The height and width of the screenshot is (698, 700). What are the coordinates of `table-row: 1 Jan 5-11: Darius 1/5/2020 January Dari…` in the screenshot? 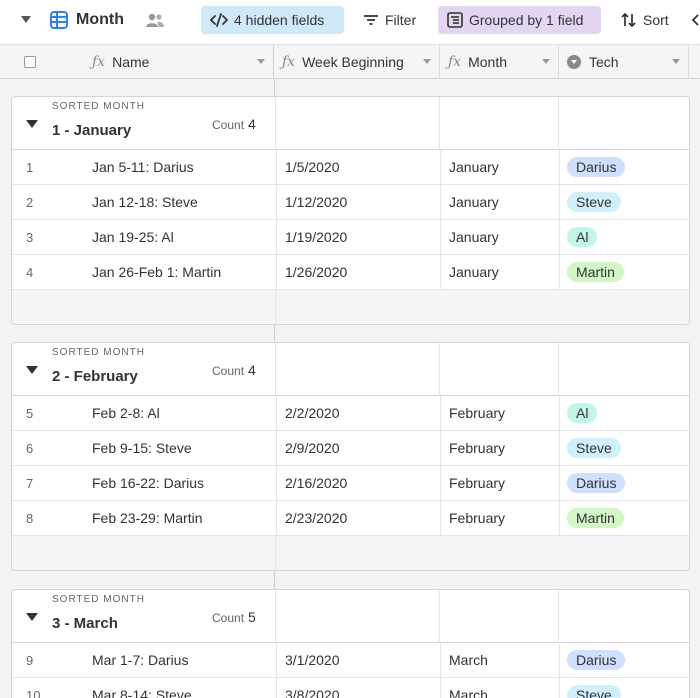 It's located at (350, 167).